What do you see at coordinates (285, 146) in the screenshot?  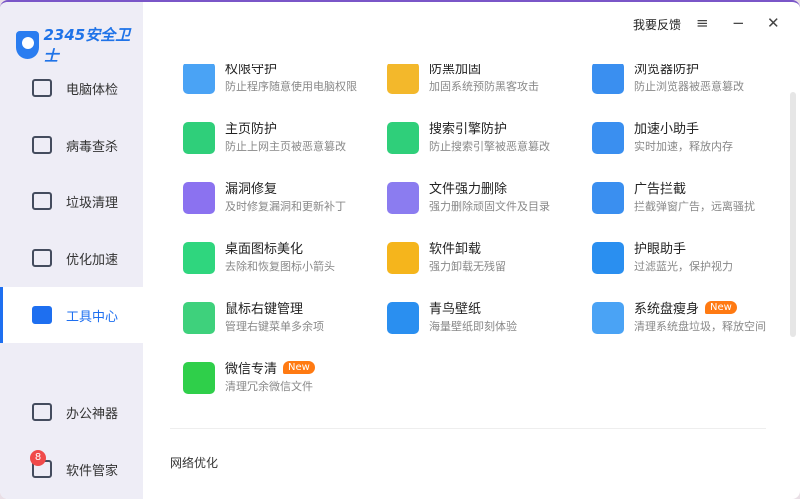 I see `tool-description: 防止上网主页被恶意篡改` at bounding box center [285, 146].